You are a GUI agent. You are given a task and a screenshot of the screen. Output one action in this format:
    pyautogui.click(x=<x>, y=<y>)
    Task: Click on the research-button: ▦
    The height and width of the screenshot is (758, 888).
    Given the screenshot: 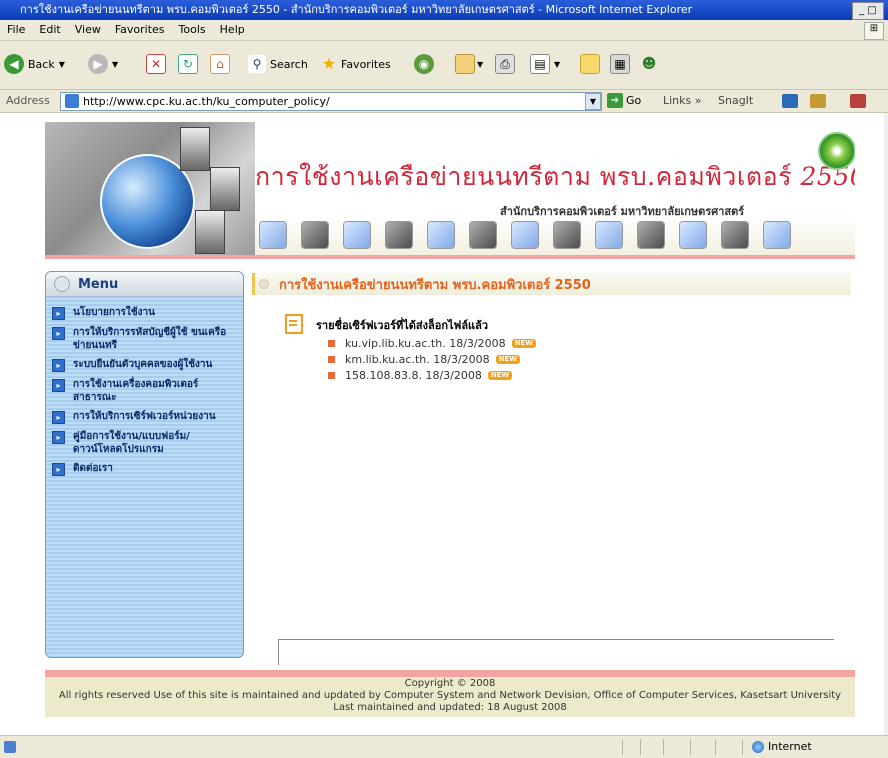 What is the action you would take?
    pyautogui.click(x=620, y=64)
    